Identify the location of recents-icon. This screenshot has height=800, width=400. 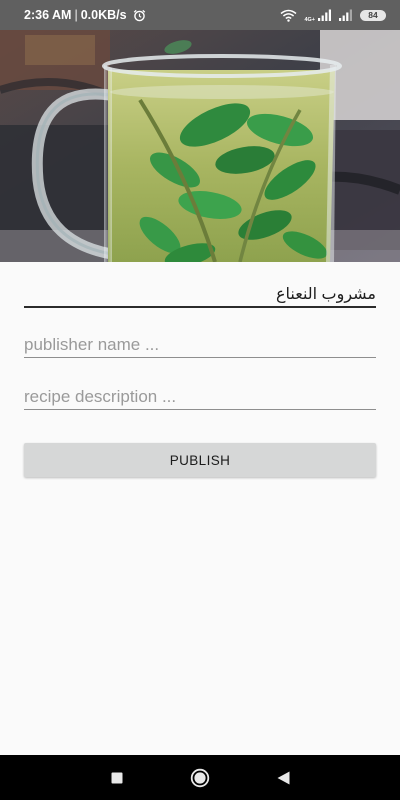
(117, 778).